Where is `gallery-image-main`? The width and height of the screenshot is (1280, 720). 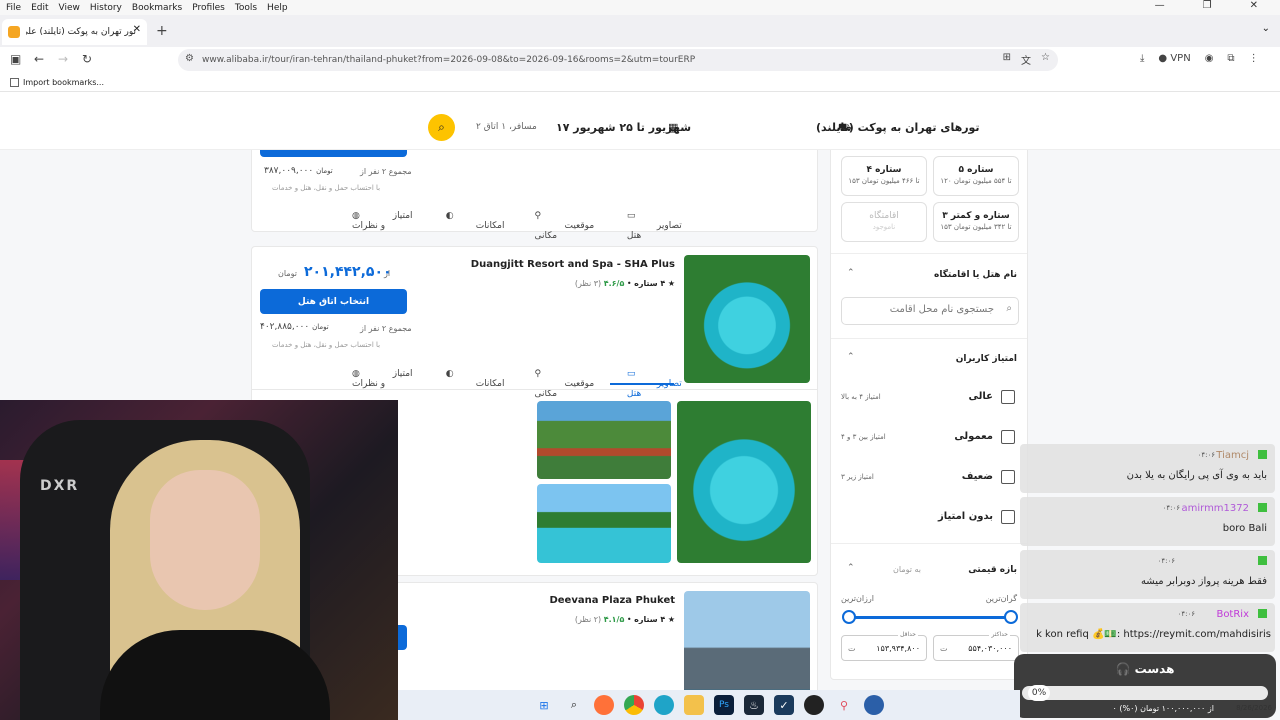
gallery-image-main is located at coordinates (744, 482).